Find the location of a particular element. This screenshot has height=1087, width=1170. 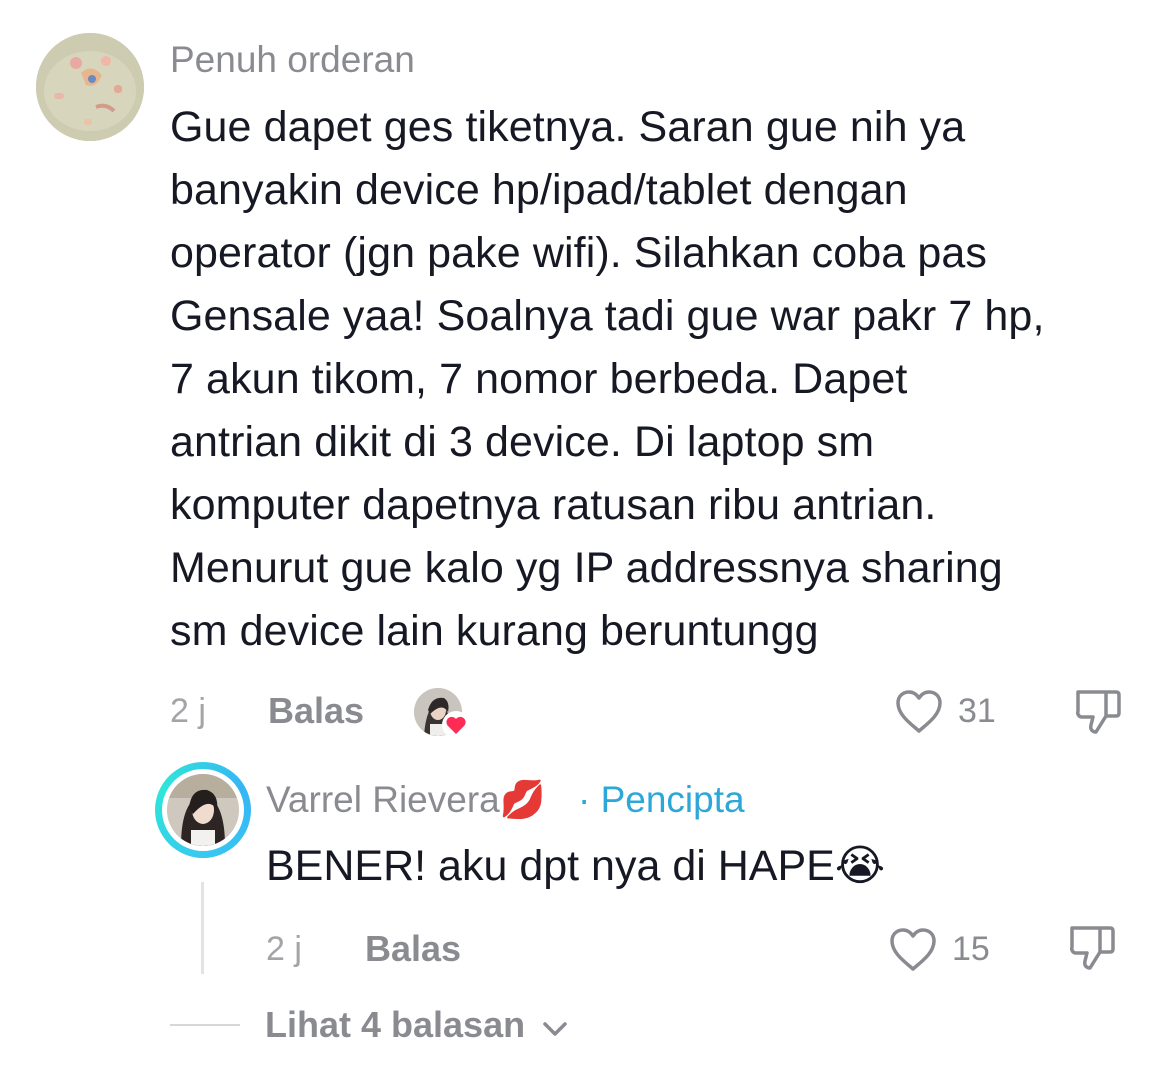

view-replies-button: Lihat 4 balasan is located at coordinates (417, 1026).